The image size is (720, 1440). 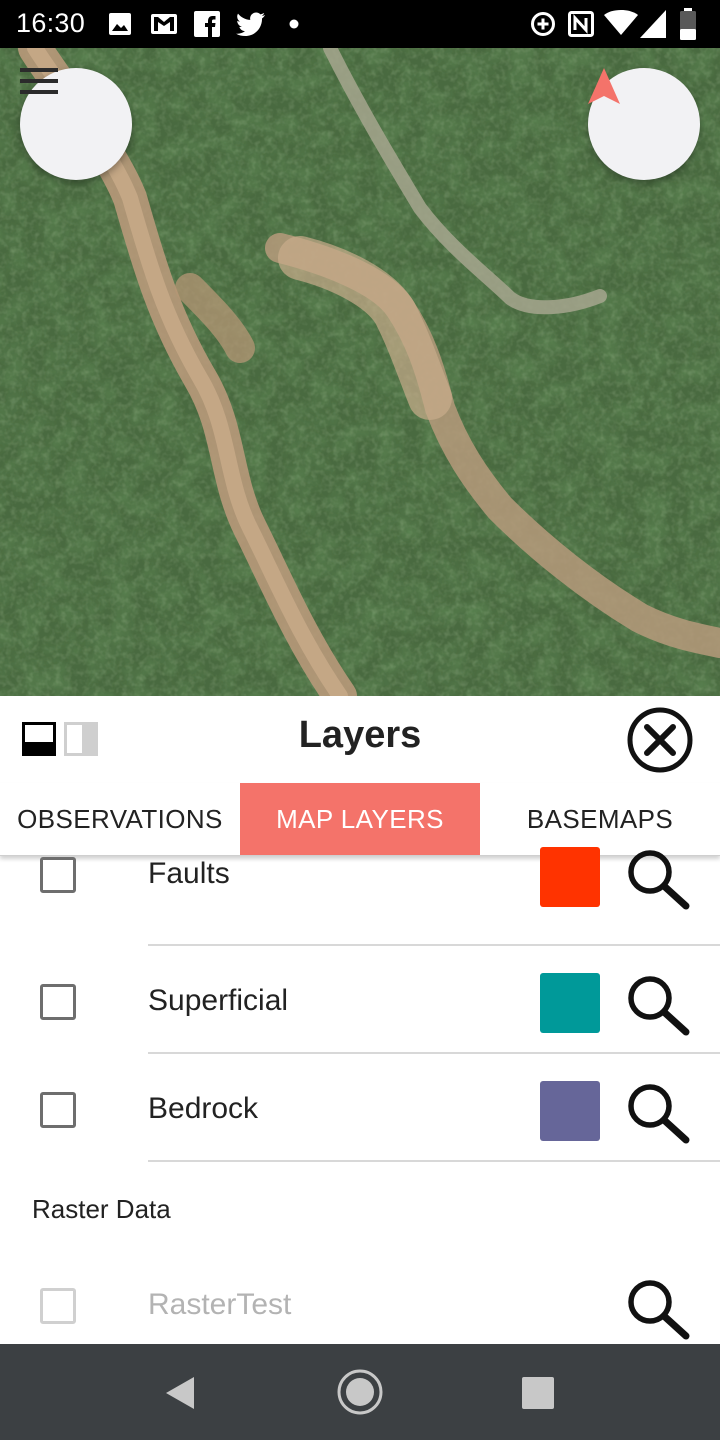 What do you see at coordinates (250, 24) in the screenshot?
I see `twitter-icon` at bounding box center [250, 24].